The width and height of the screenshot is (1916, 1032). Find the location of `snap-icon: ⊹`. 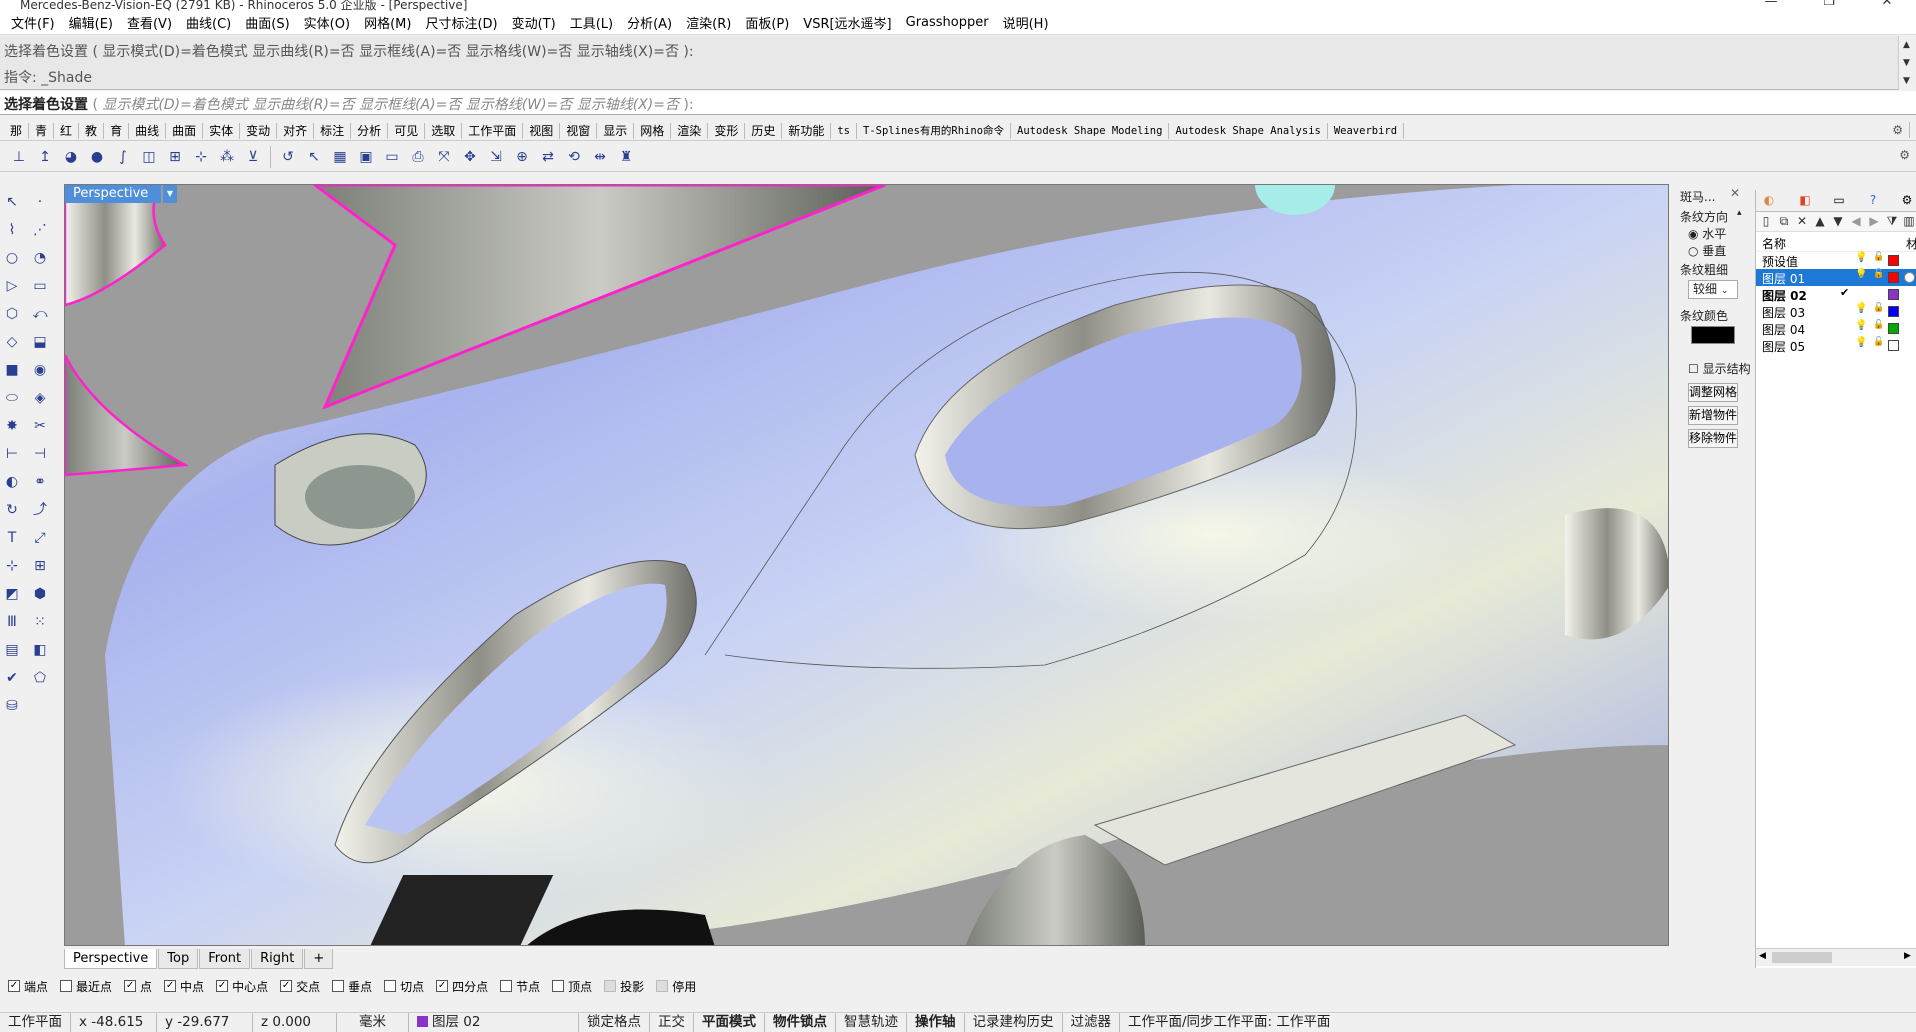

snap-icon: ⊹ is located at coordinates (12, 566).